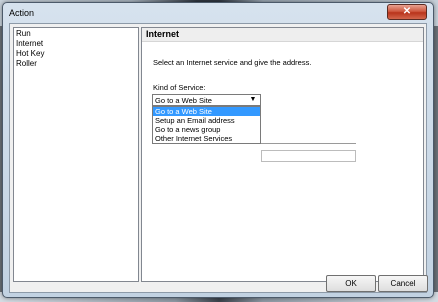 This screenshot has height=302, width=438. Describe the element at coordinates (308, 143) in the screenshot. I see `separator-line` at that location.